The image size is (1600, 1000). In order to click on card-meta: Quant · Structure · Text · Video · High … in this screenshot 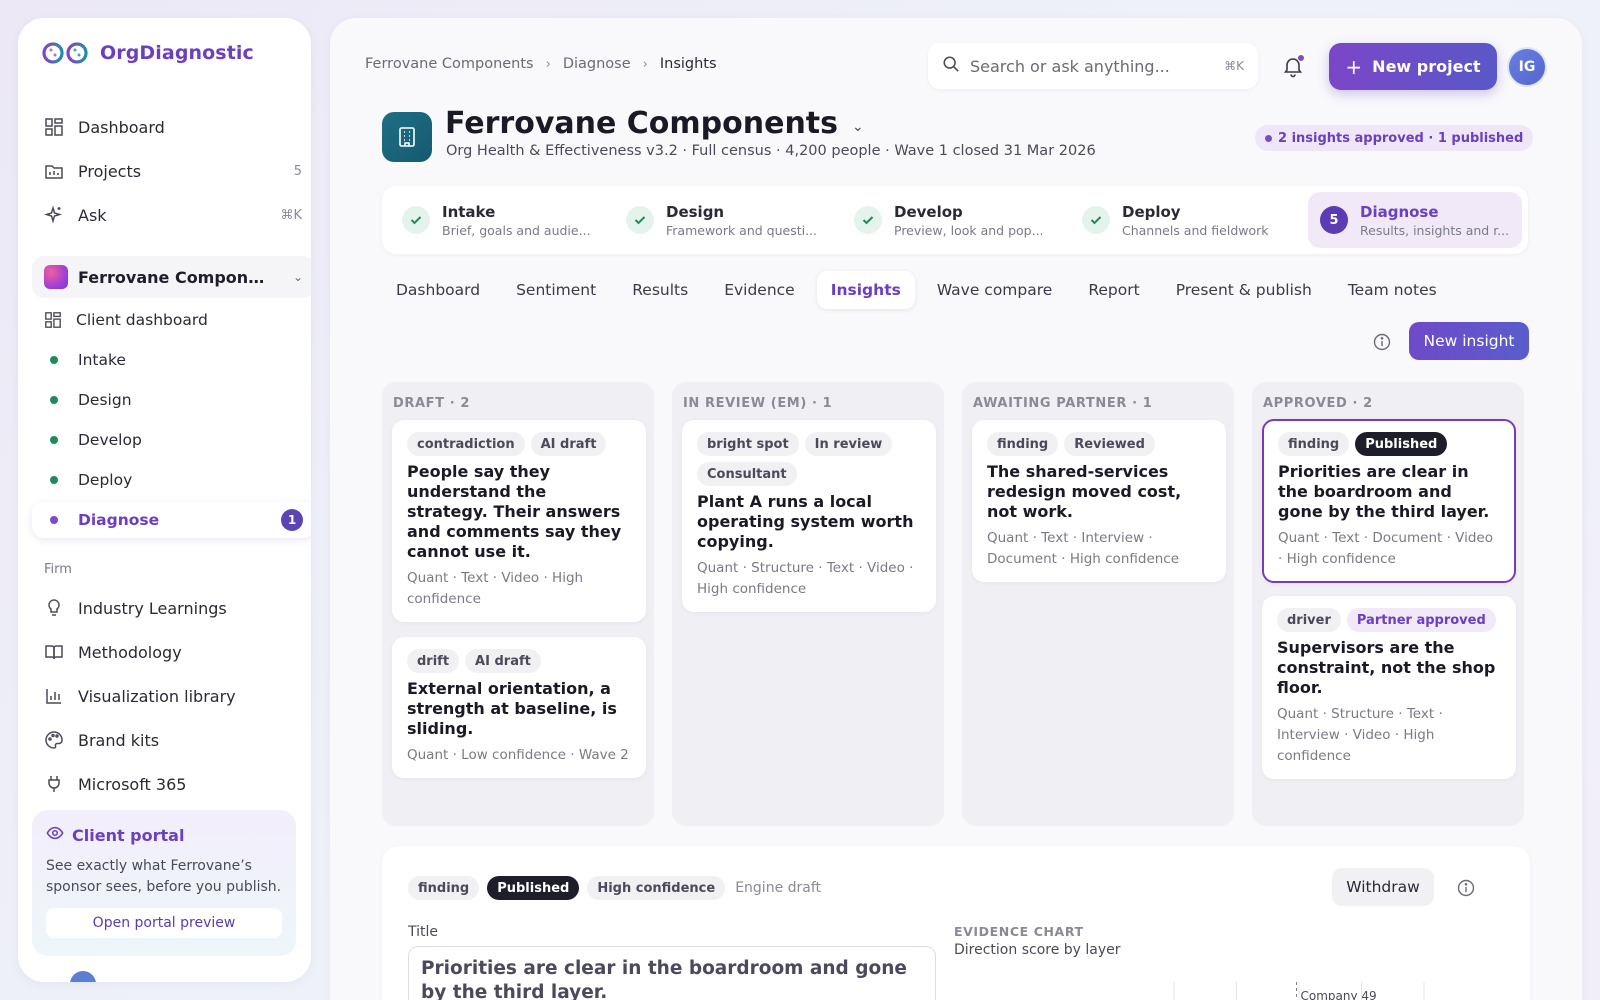, I will do `click(805, 578)`.